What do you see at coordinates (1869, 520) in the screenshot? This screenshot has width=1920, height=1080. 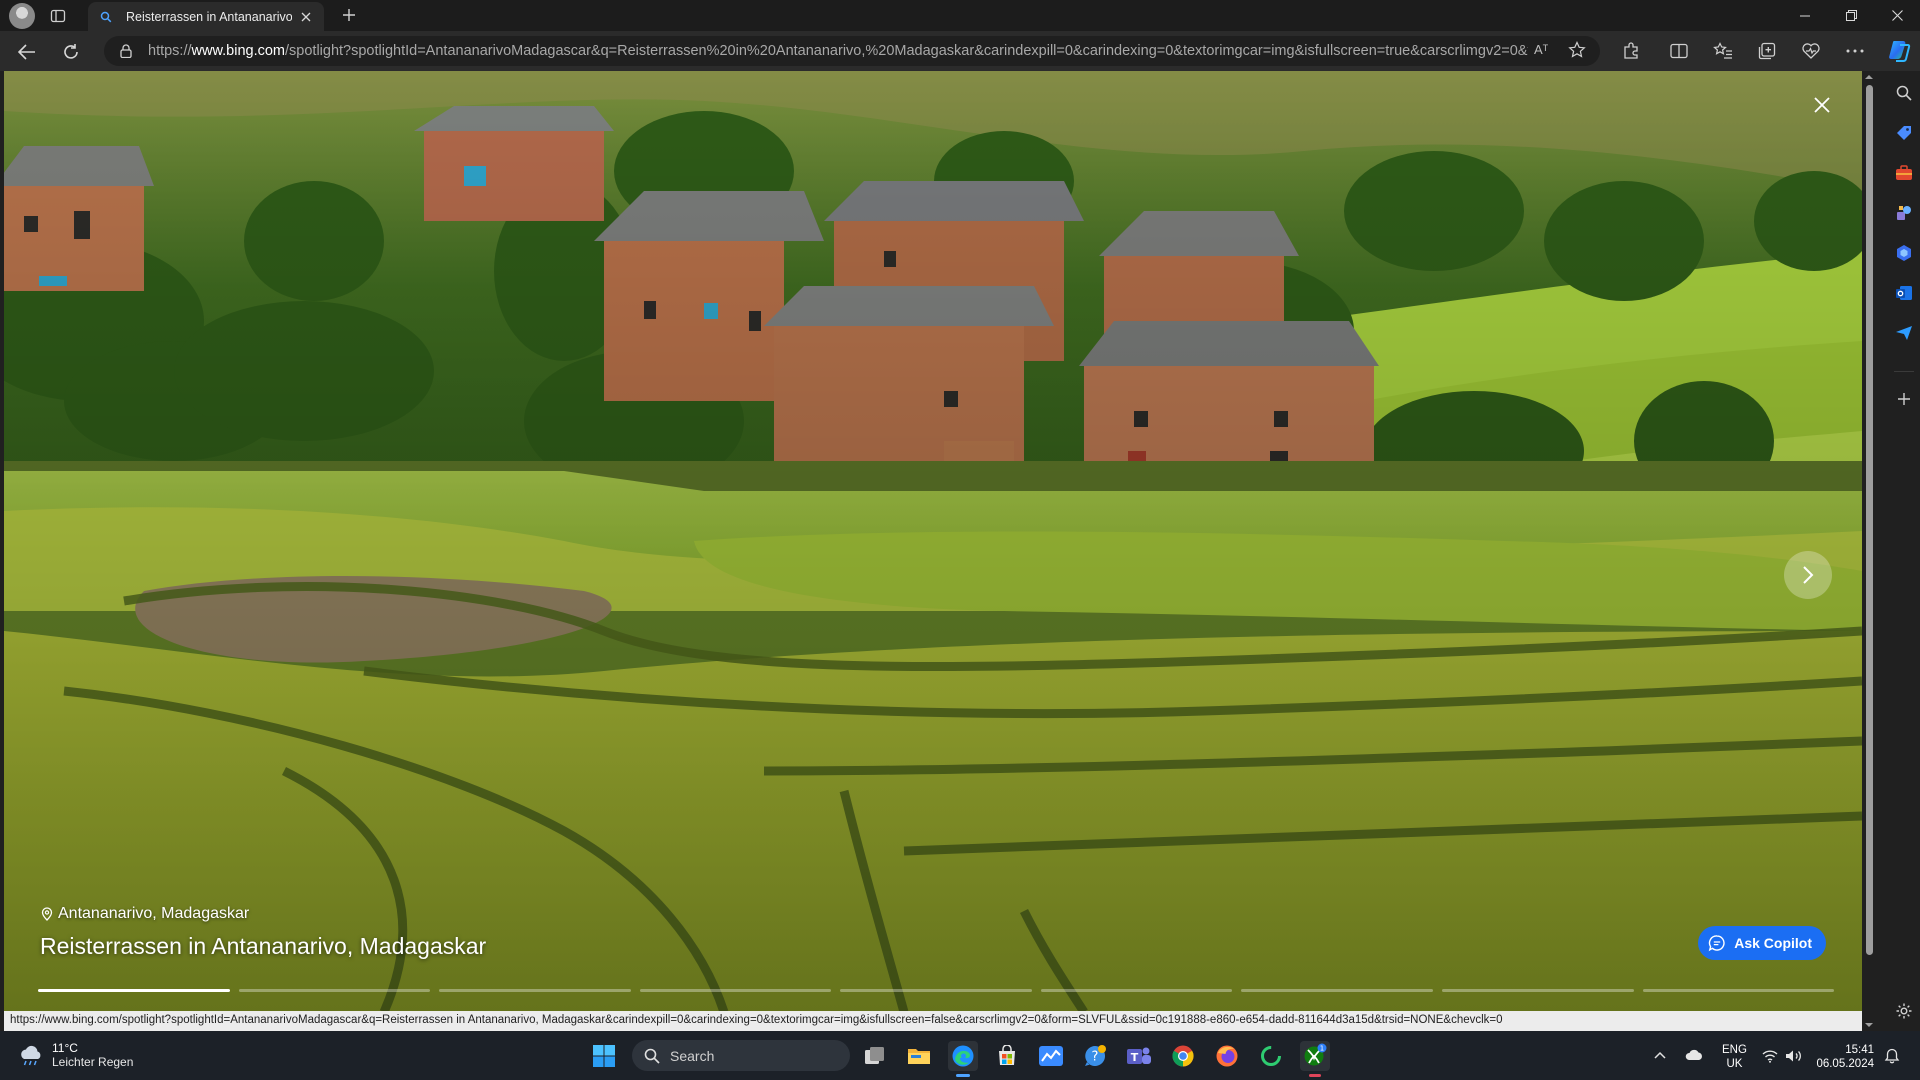 I see `scroll-thumb` at bounding box center [1869, 520].